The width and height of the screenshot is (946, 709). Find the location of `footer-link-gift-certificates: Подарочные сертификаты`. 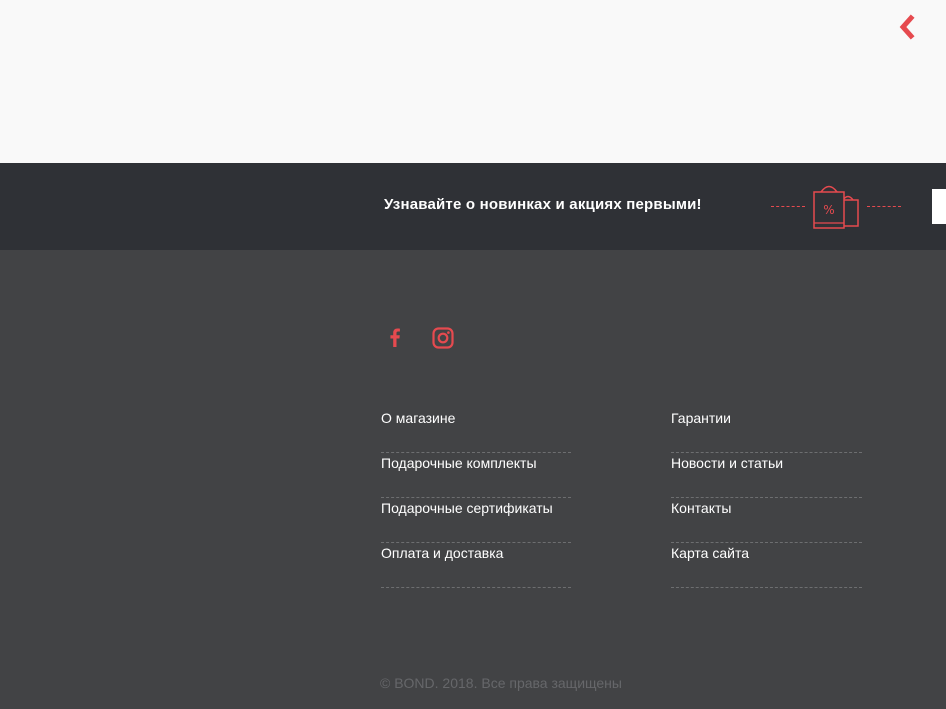

footer-link-gift-certificates: Подарочные сертификаты is located at coordinates (476, 520).